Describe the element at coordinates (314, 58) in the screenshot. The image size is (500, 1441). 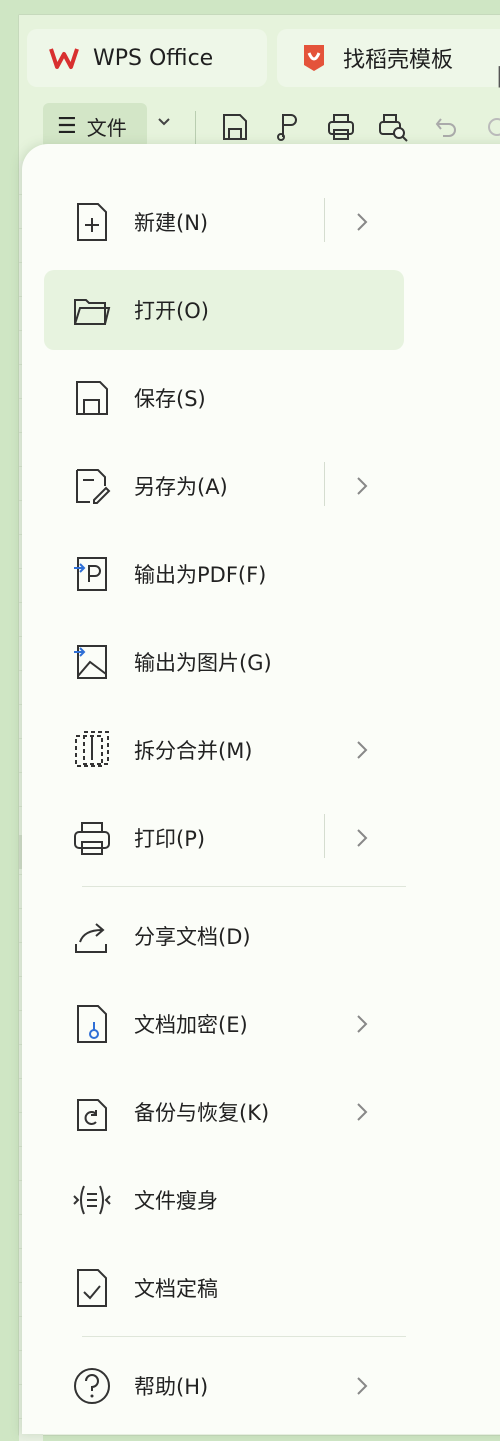
I see `docer-logo-icon` at that location.